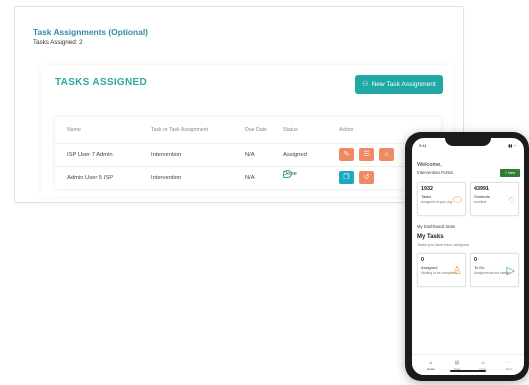  Describe the element at coordinates (468, 142) in the screenshot. I see `phone-notch` at that location.